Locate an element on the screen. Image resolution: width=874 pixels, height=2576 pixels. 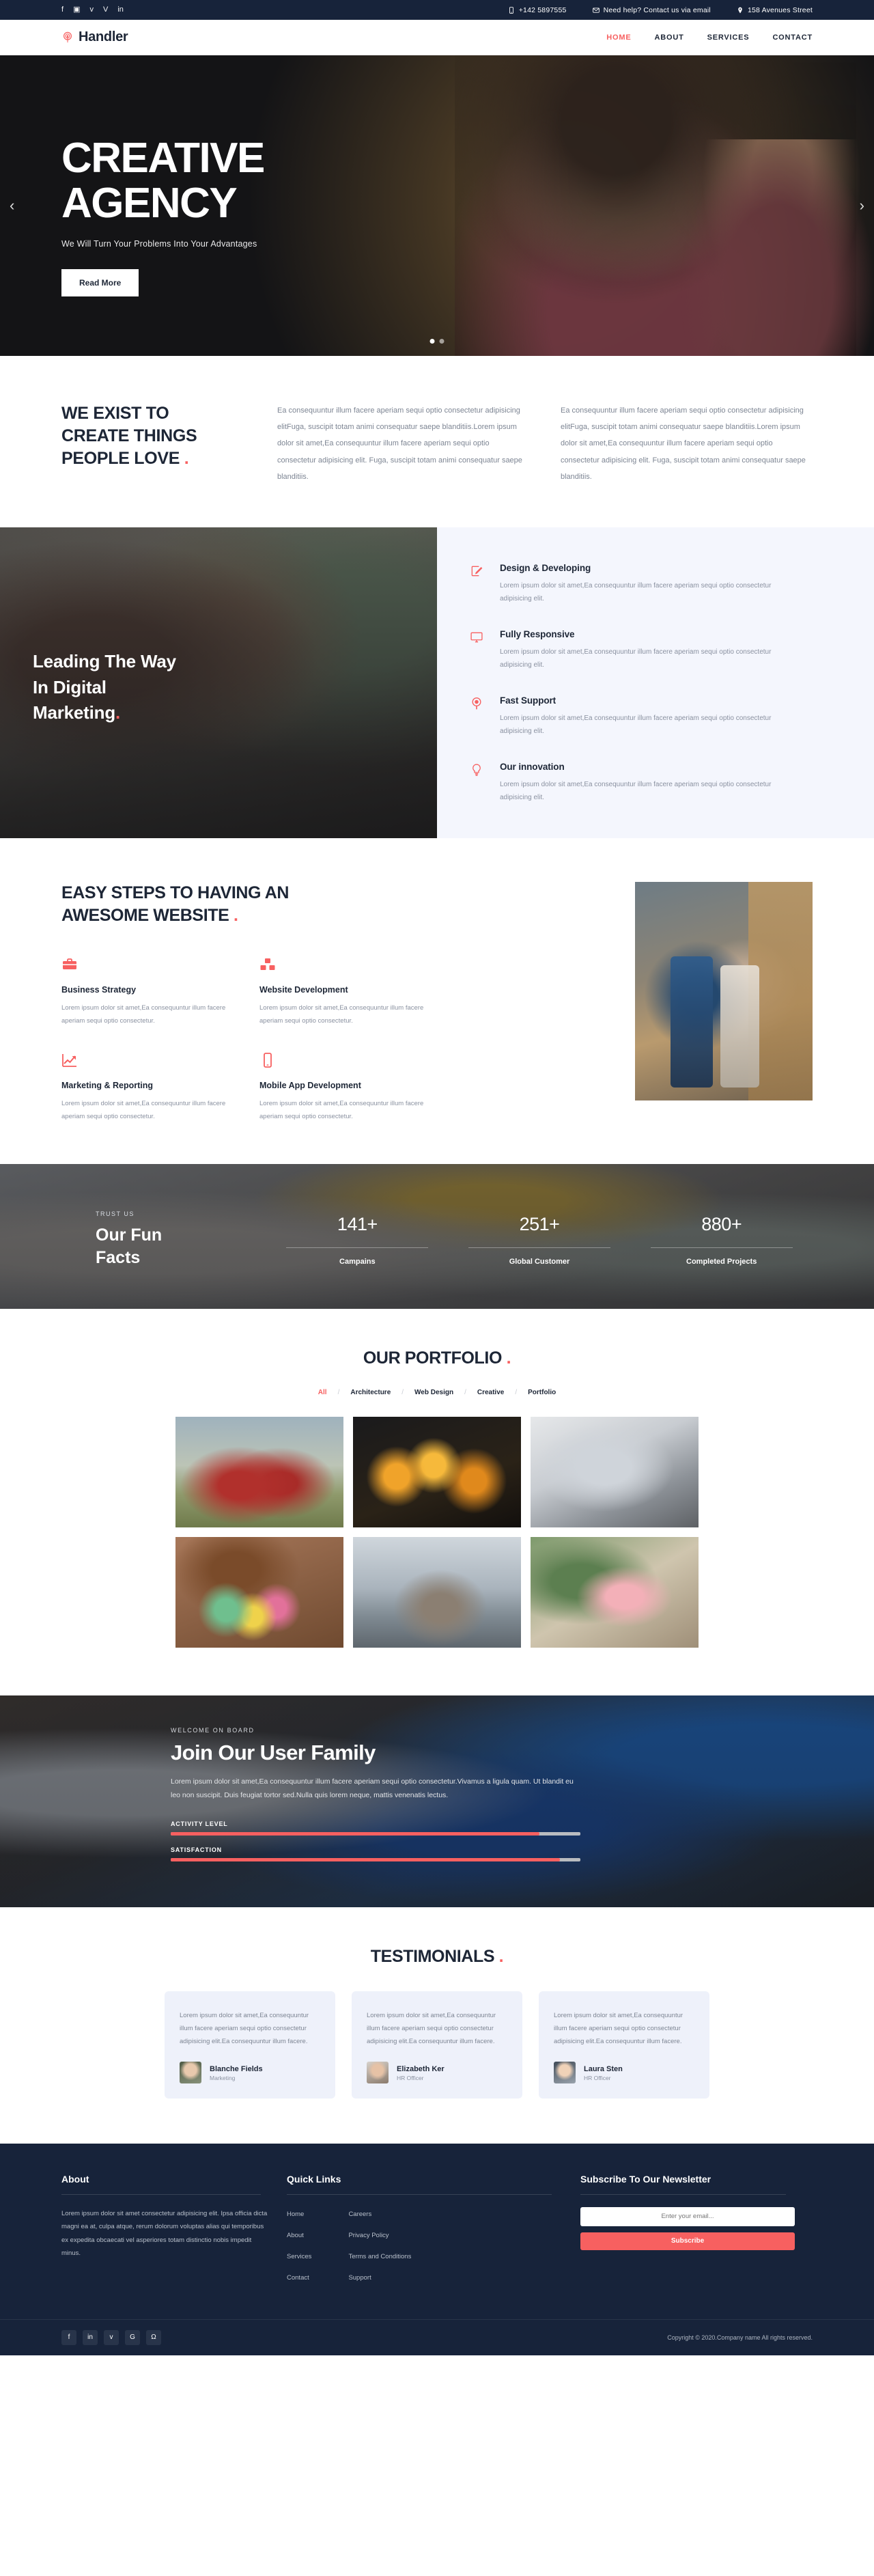
topbar-email: Need help? Contact us via email is located at coordinates (651, 10).